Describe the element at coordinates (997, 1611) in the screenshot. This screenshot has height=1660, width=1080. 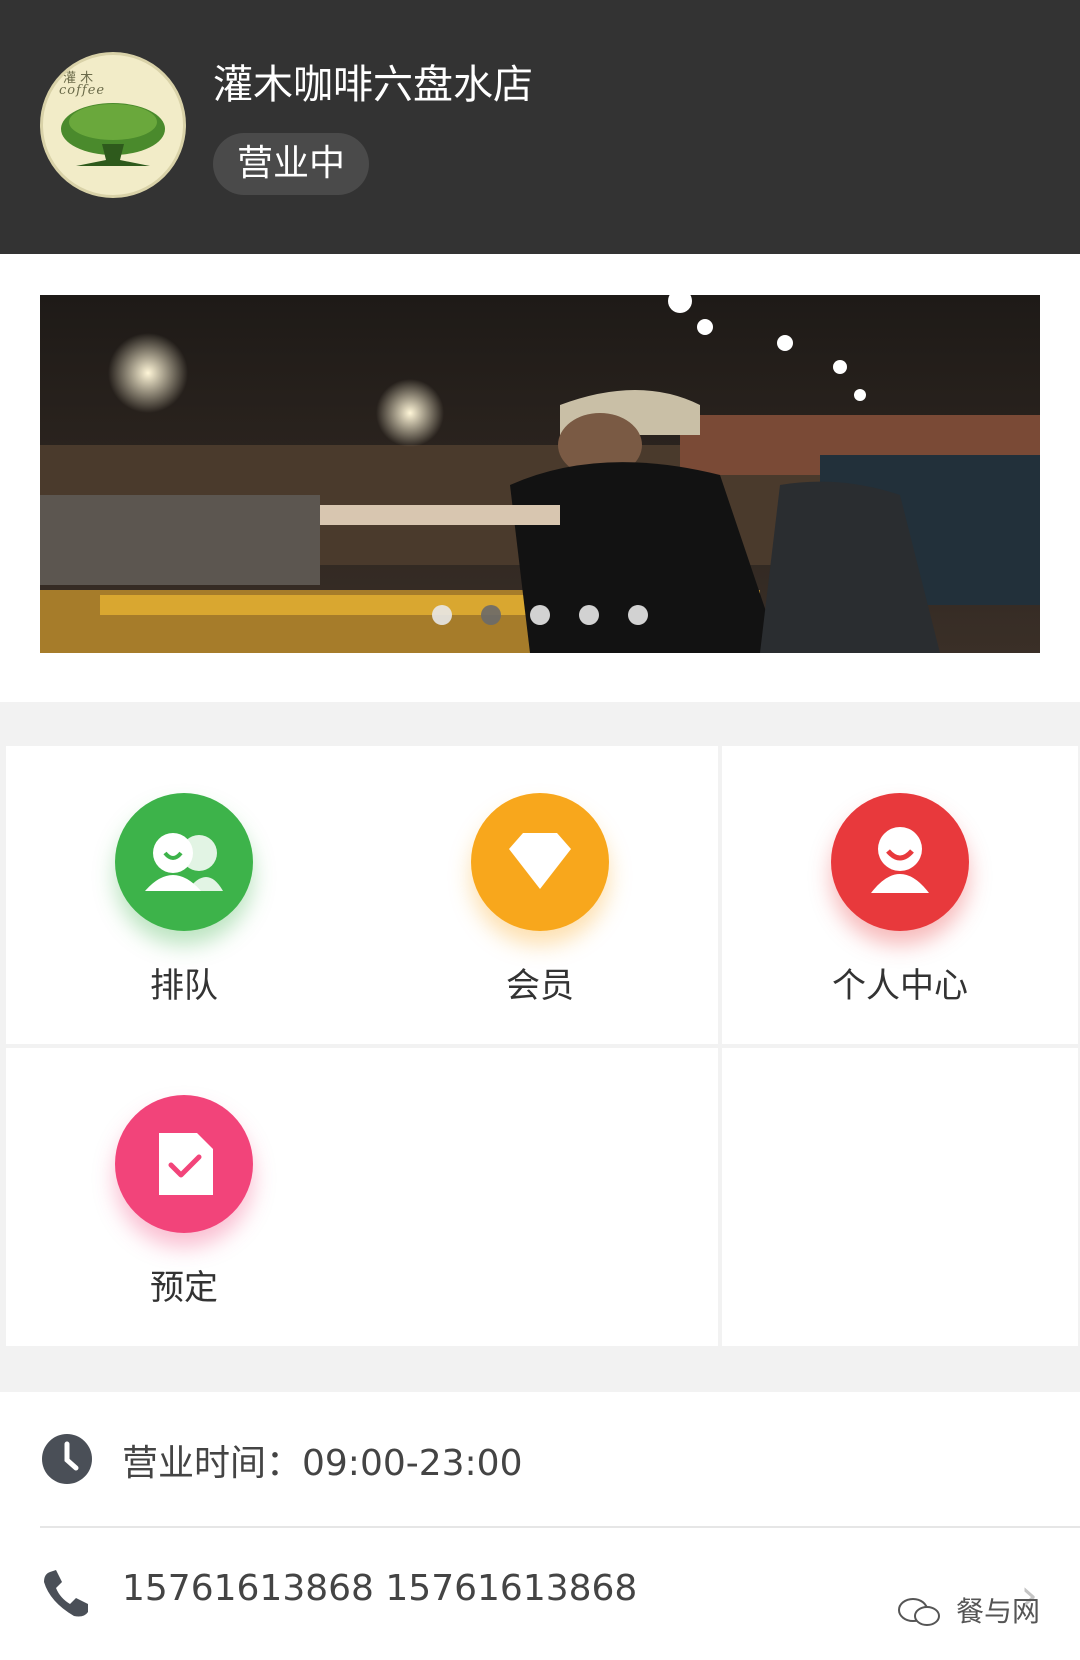
I see `watermark-text: 餐与网` at that location.